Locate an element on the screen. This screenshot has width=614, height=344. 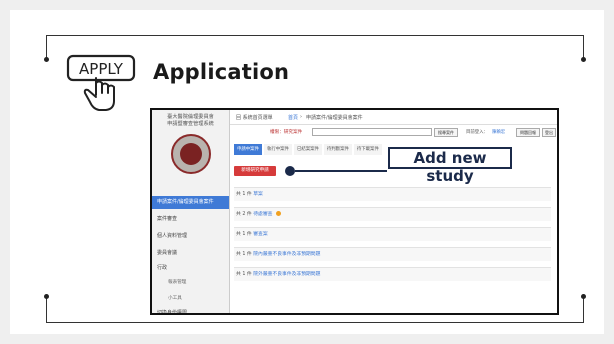
frame-top-line is located at coordinates (315, 35).